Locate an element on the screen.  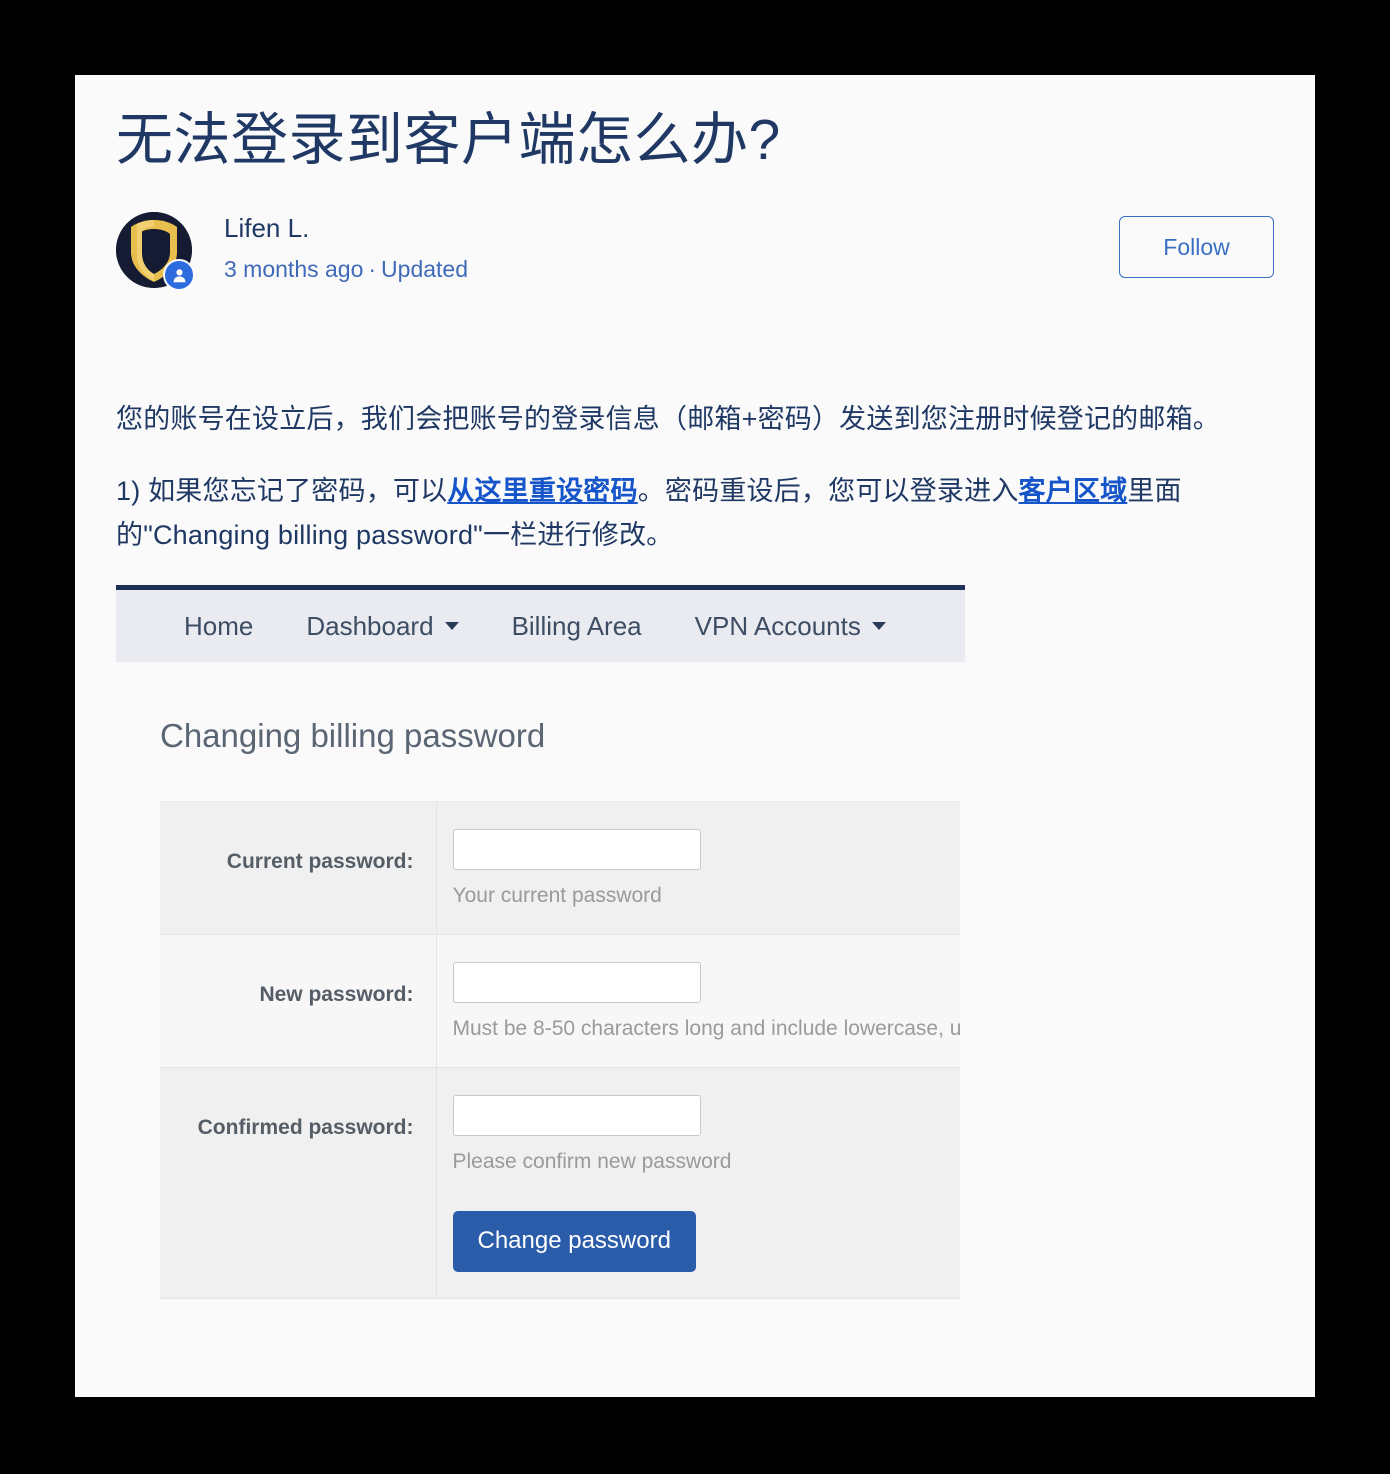
nav-item-home: Home is located at coordinates (218, 626).